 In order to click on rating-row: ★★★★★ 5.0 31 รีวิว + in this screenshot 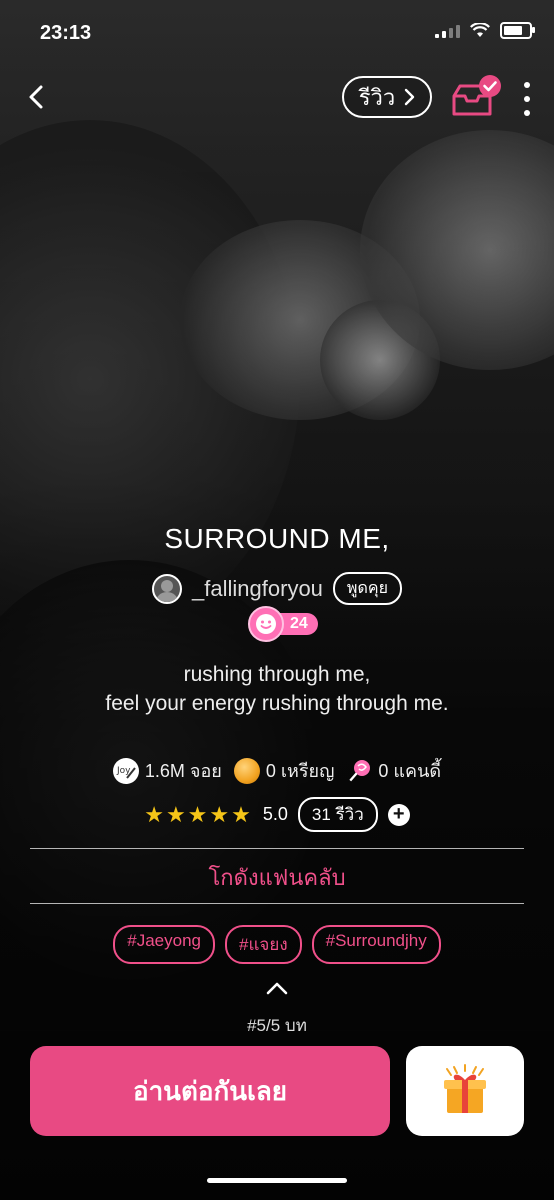, I will do `click(277, 814)`.